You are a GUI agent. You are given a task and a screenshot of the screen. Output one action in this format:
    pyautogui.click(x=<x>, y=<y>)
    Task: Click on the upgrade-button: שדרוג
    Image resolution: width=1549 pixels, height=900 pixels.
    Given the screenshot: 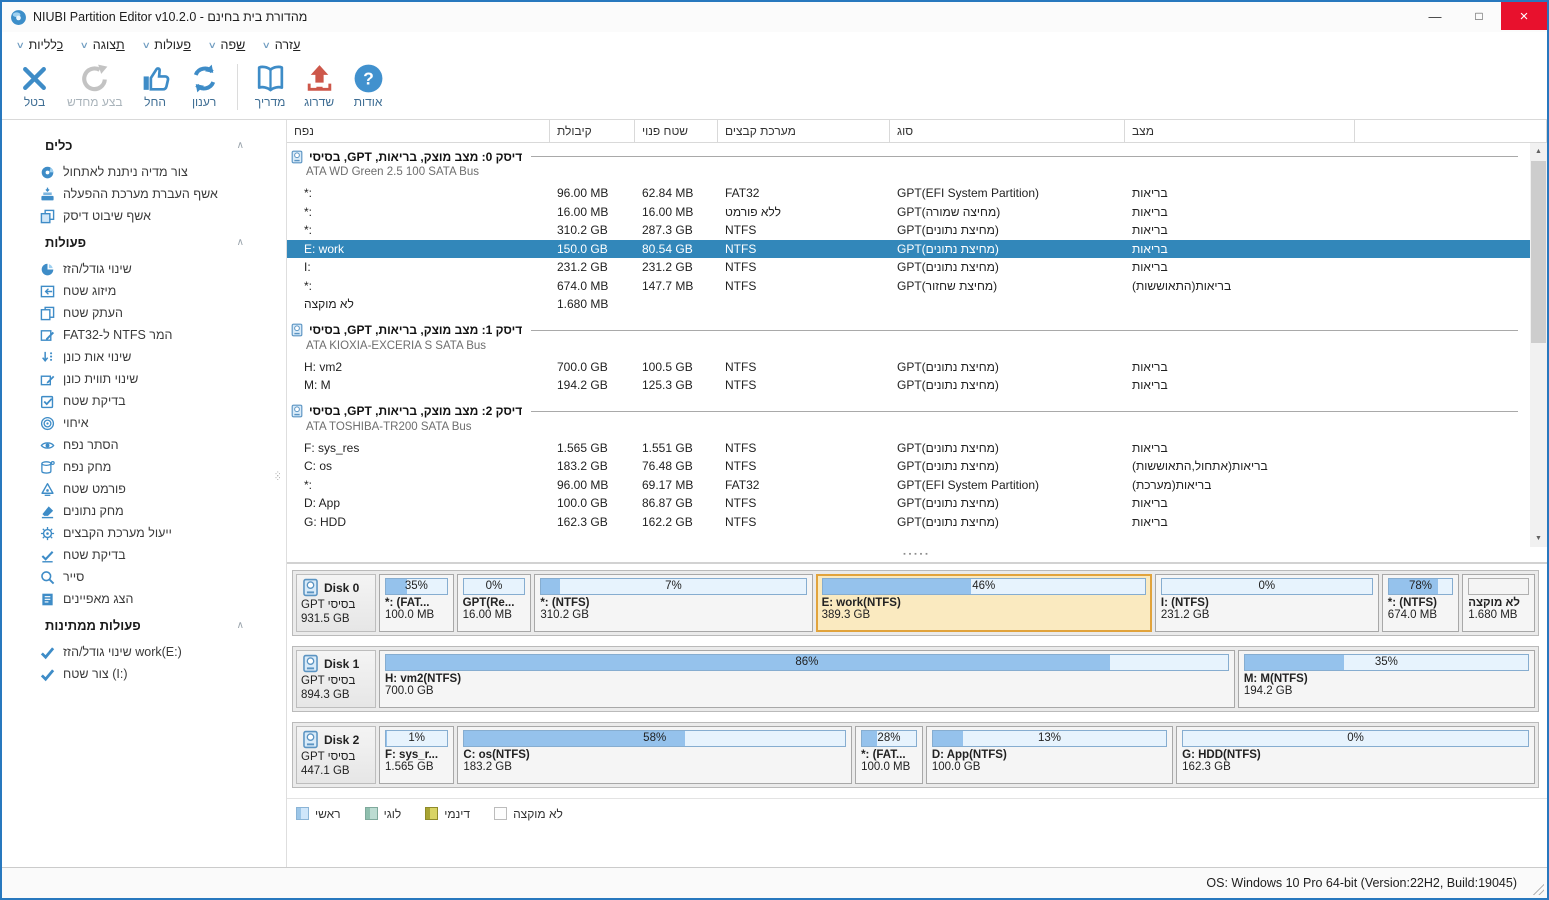 What is the action you would take?
    pyautogui.click(x=319, y=85)
    